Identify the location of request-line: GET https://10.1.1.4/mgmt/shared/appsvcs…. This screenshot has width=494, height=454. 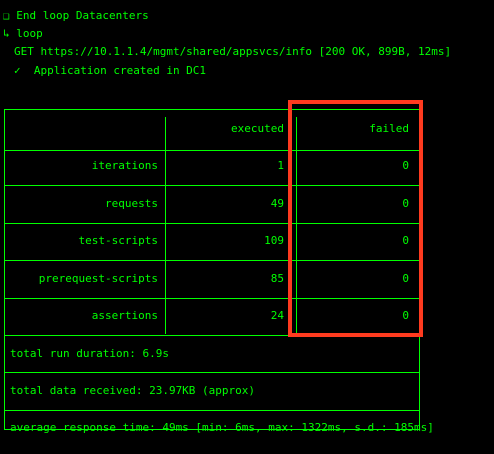
(233, 51).